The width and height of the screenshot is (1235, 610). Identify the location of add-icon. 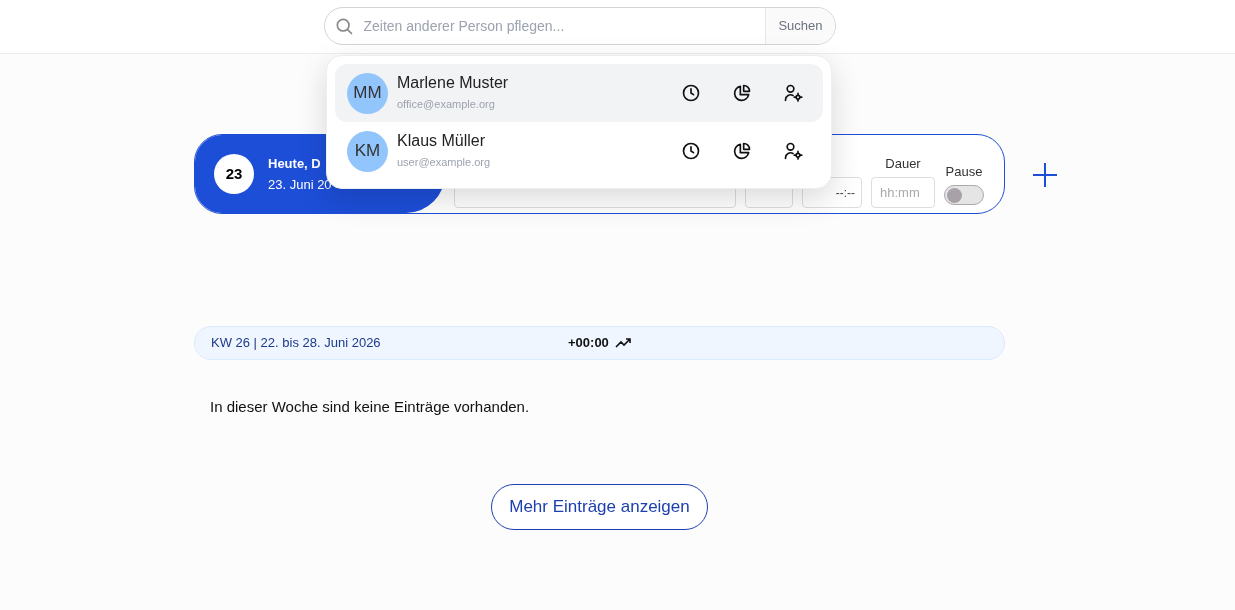
(1045, 175).